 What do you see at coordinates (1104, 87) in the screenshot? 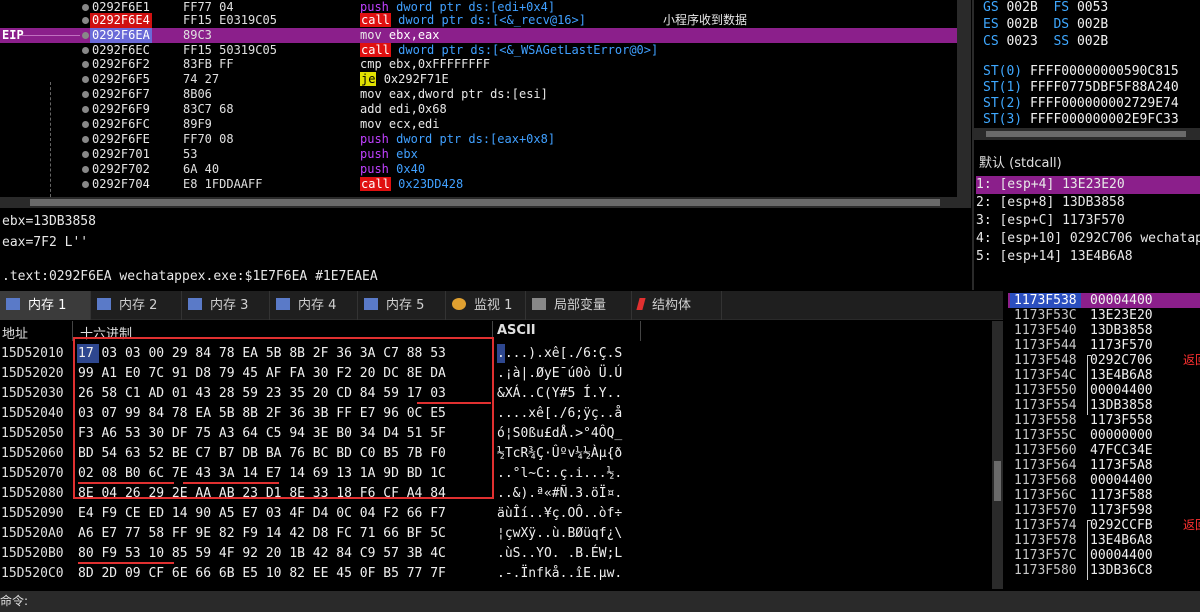
I see `fpu-value: FFFF0775DBF5F88A240` at bounding box center [1104, 87].